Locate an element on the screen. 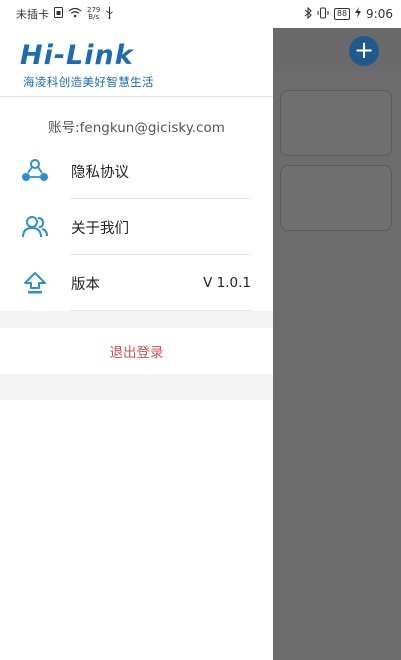  menu-label-version: 版本 is located at coordinates (85, 284).